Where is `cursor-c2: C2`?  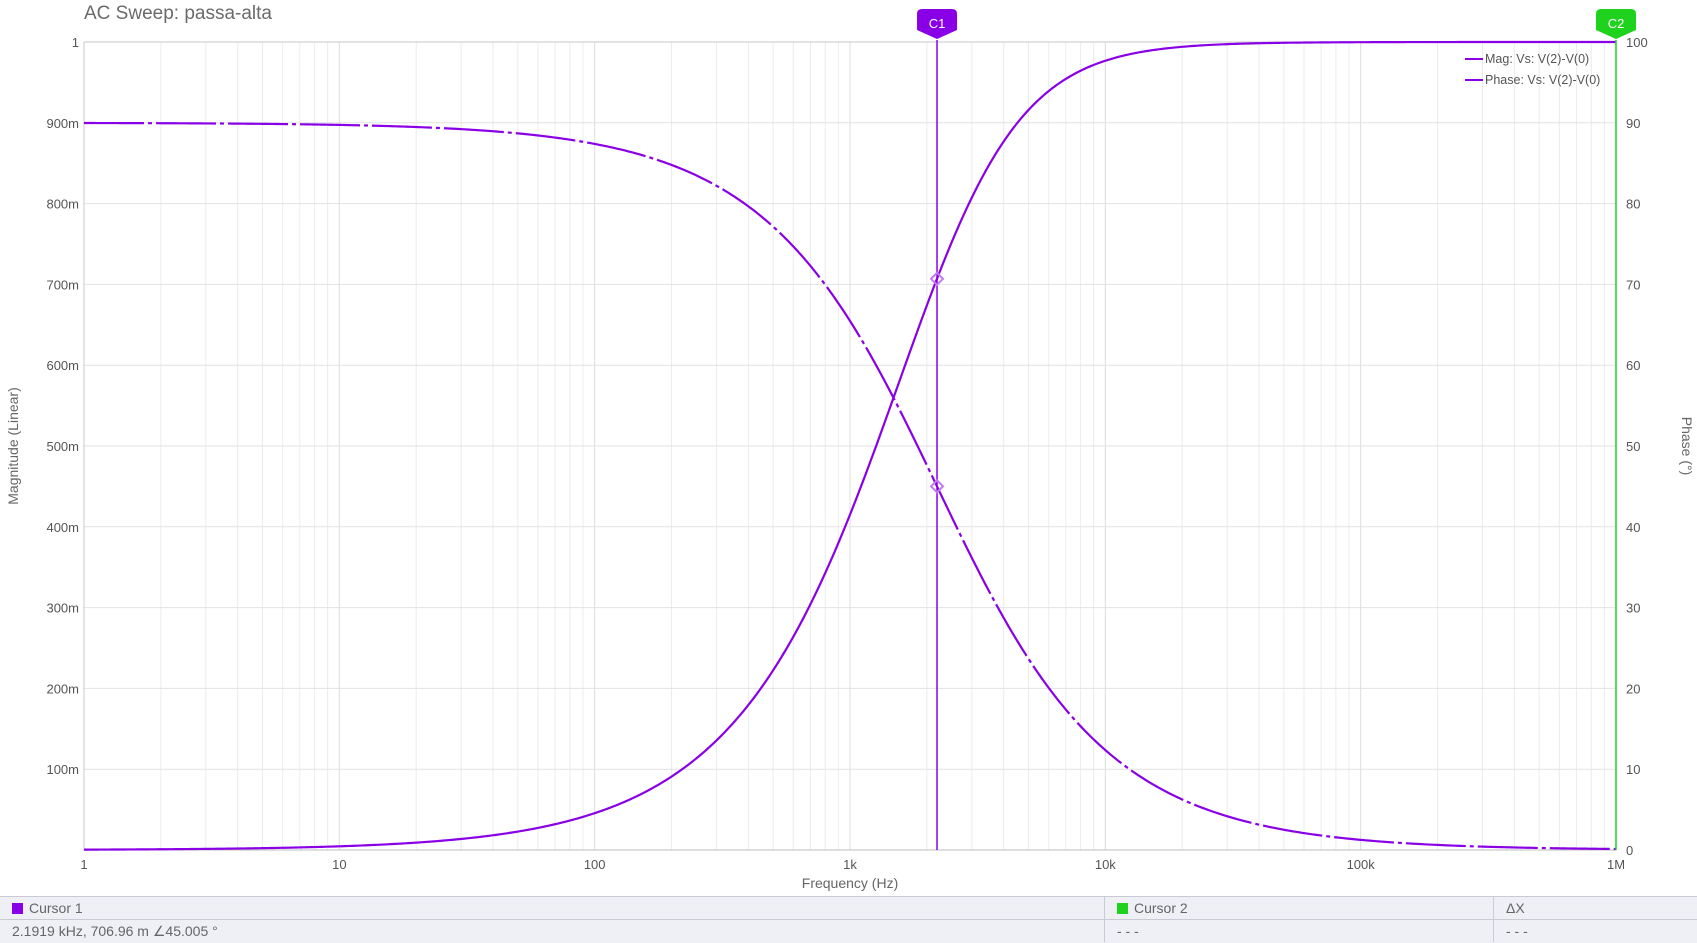
cursor-c2: C2 is located at coordinates (1616, 429).